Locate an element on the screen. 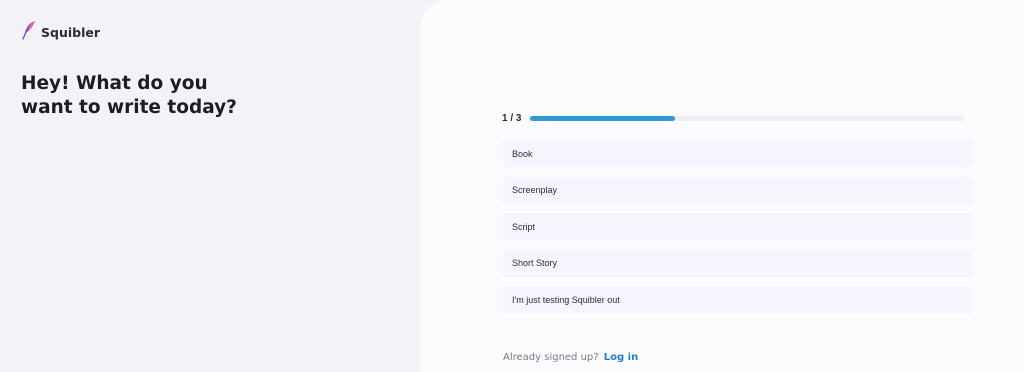 The image size is (1024, 372). login-link: Log in is located at coordinates (621, 357).